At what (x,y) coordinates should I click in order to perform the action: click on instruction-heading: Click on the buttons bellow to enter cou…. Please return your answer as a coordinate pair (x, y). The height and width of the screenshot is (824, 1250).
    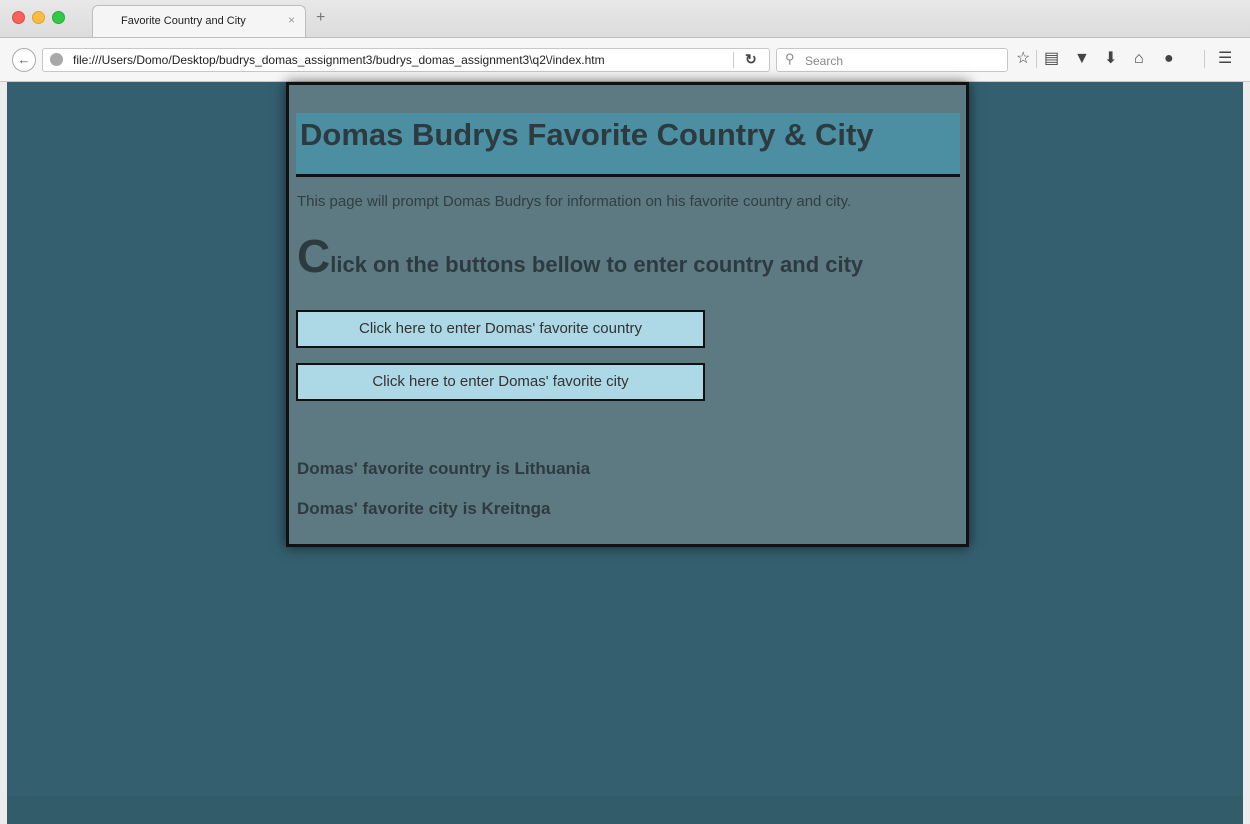
    Looking at the image, I should click on (580, 256).